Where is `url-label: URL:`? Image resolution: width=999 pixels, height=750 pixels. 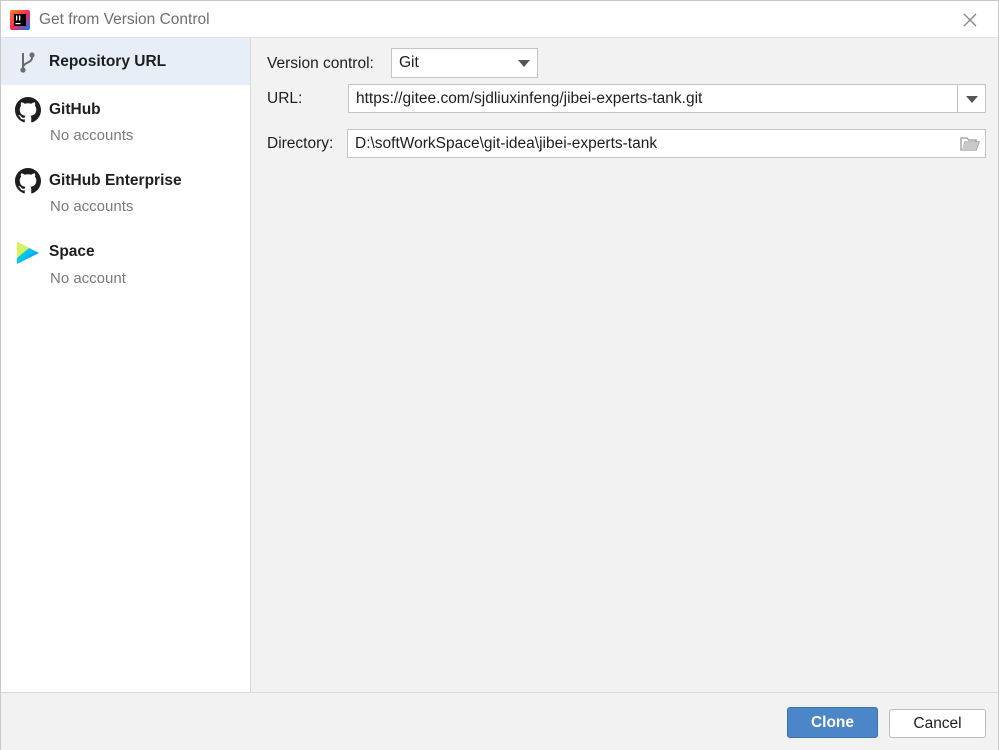
url-label: URL: is located at coordinates (285, 98).